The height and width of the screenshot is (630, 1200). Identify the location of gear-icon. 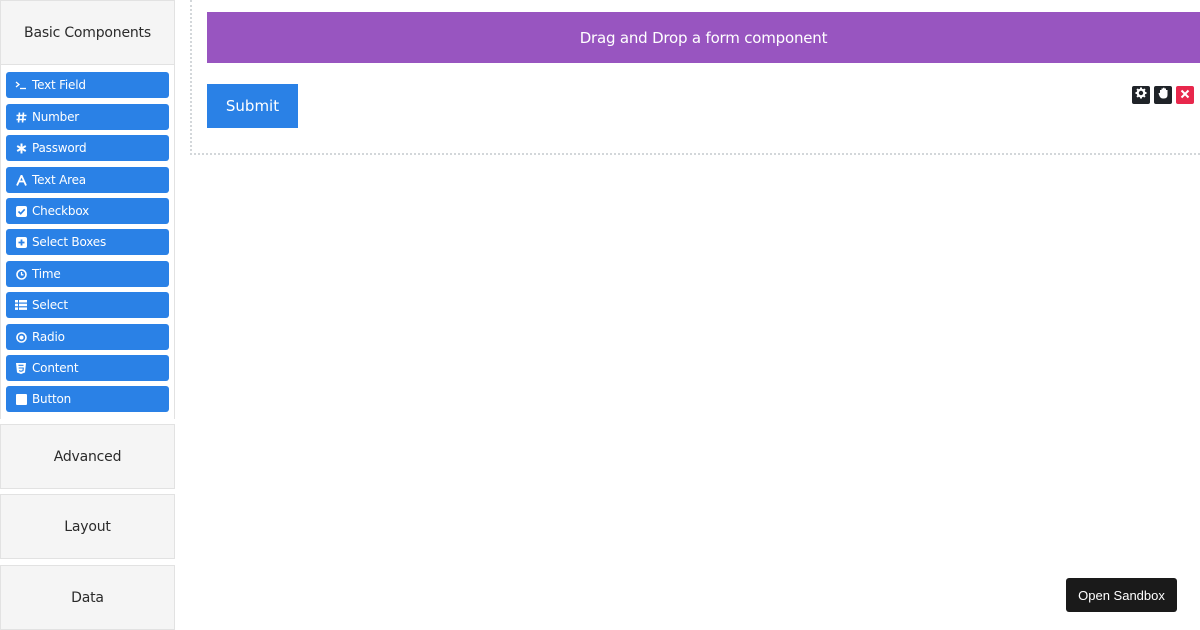
(1141, 95).